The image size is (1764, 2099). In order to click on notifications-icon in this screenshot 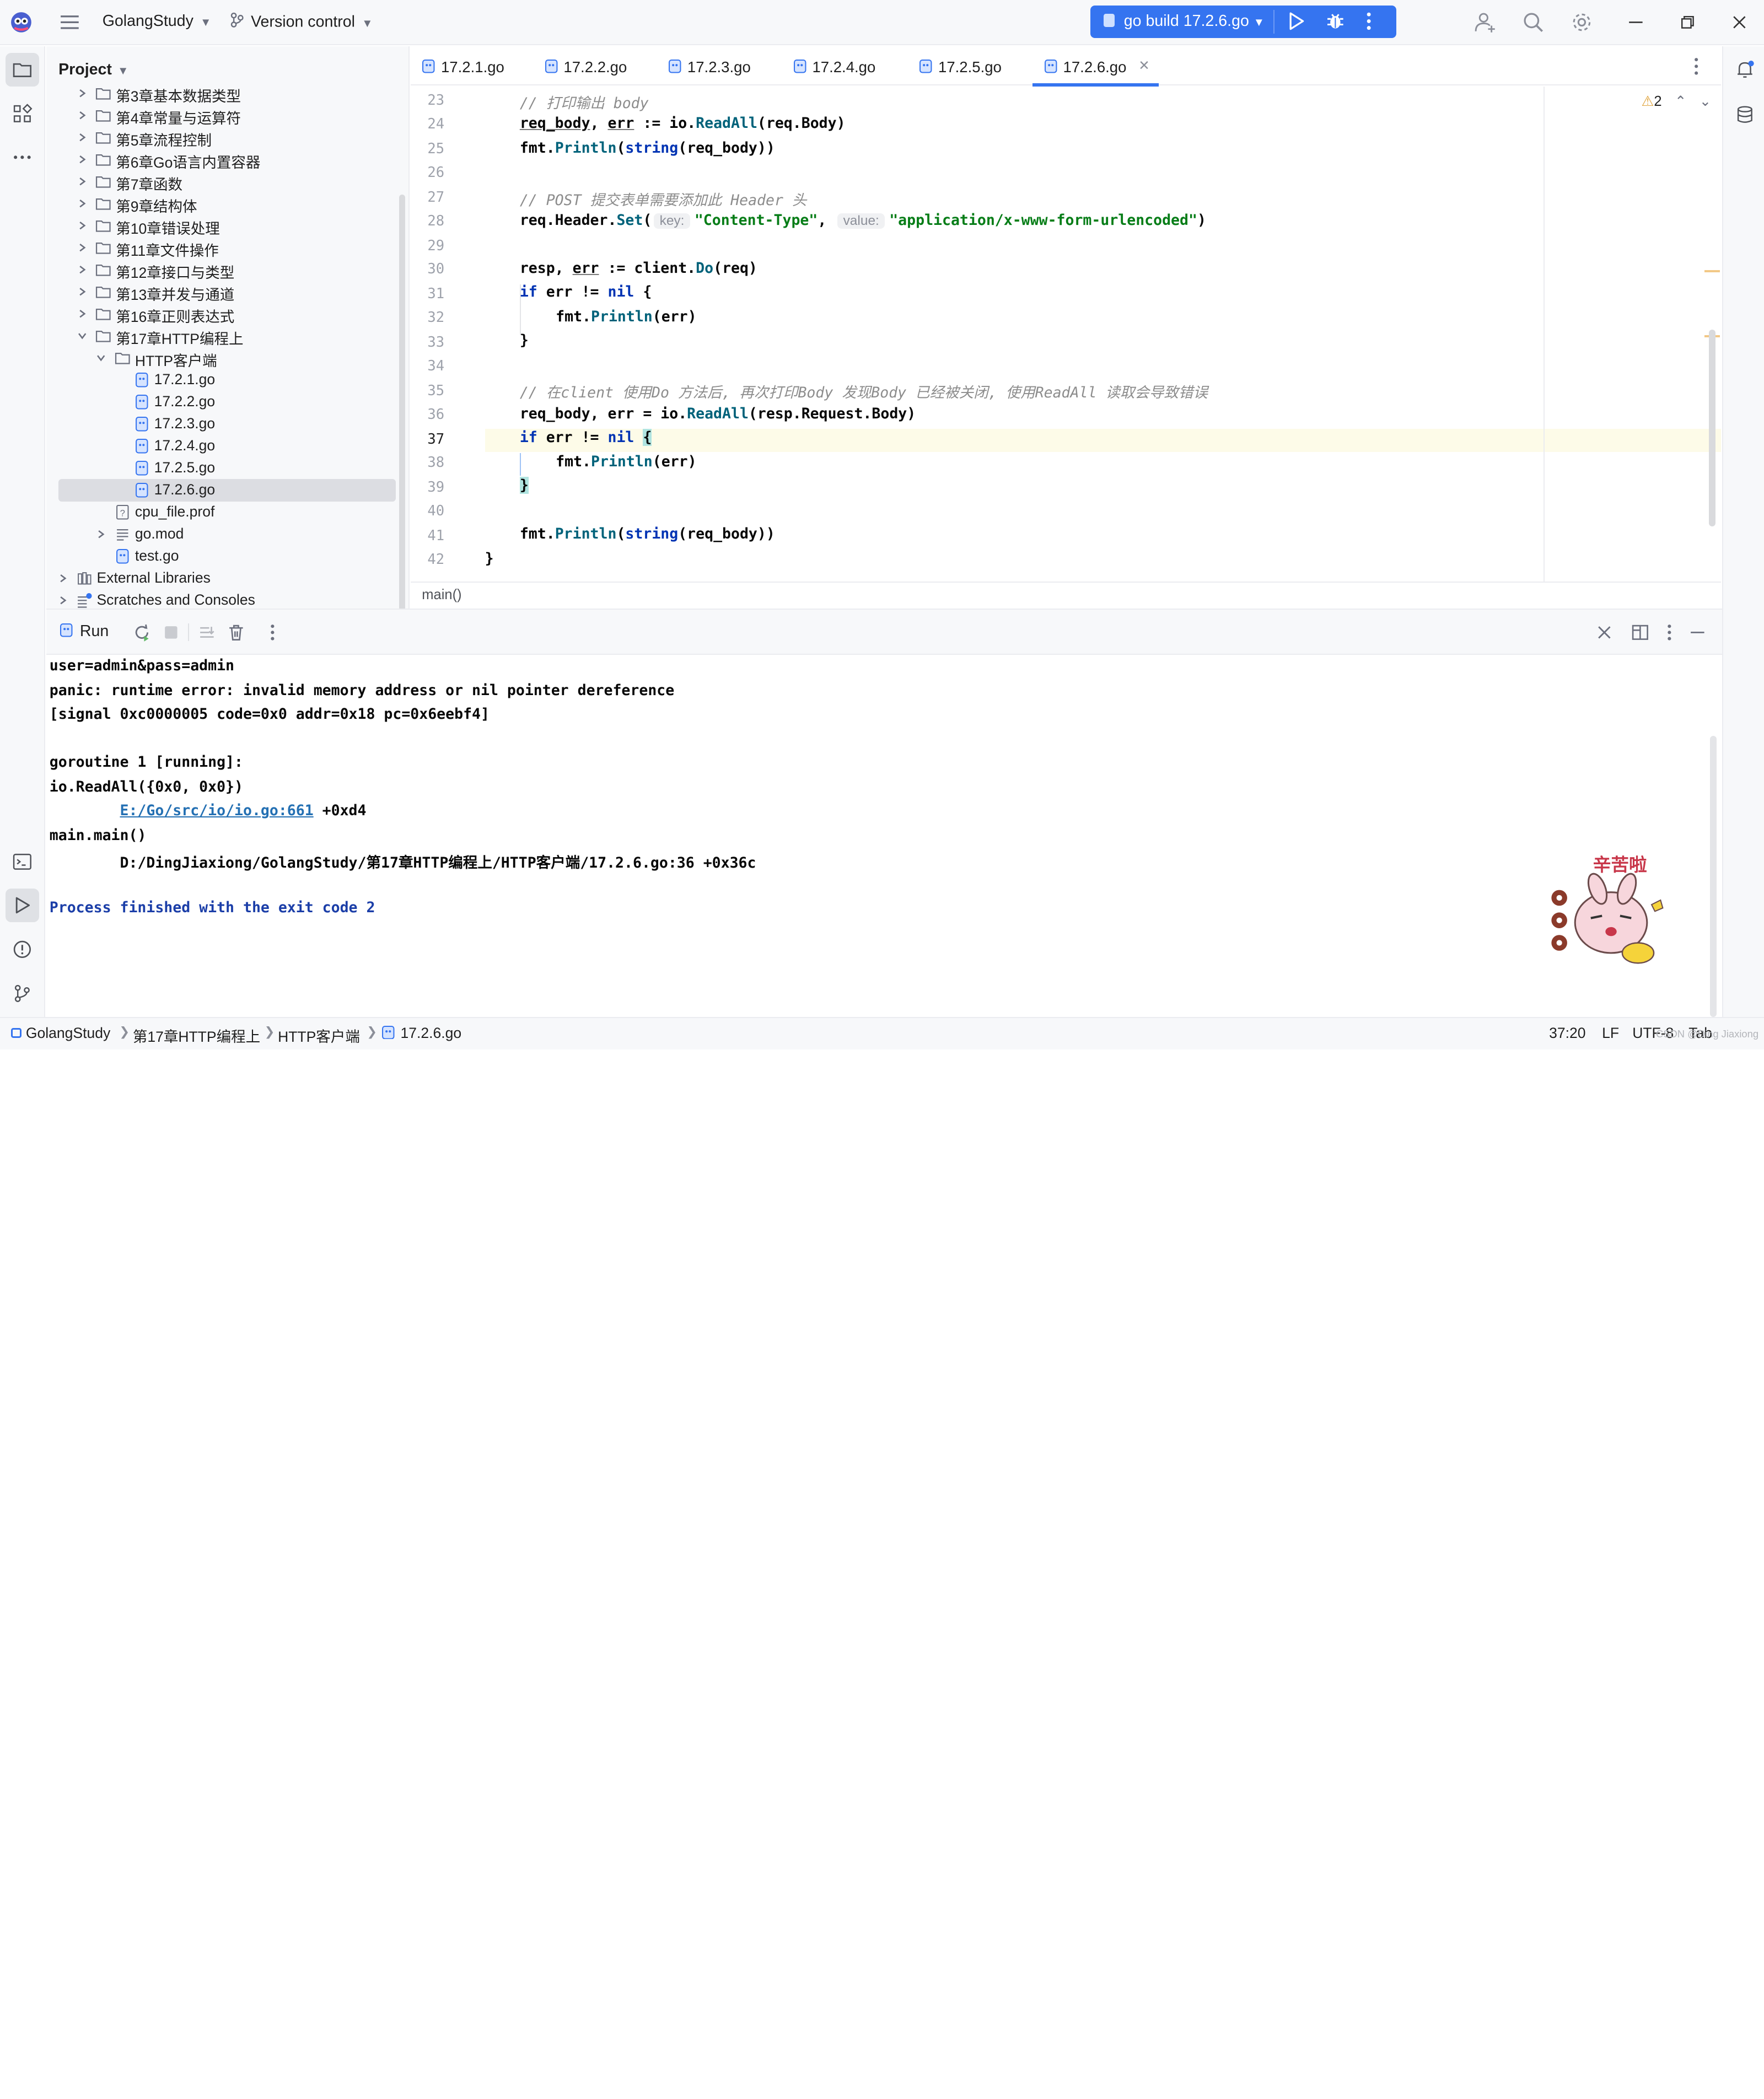, I will do `click(1745, 70)`.